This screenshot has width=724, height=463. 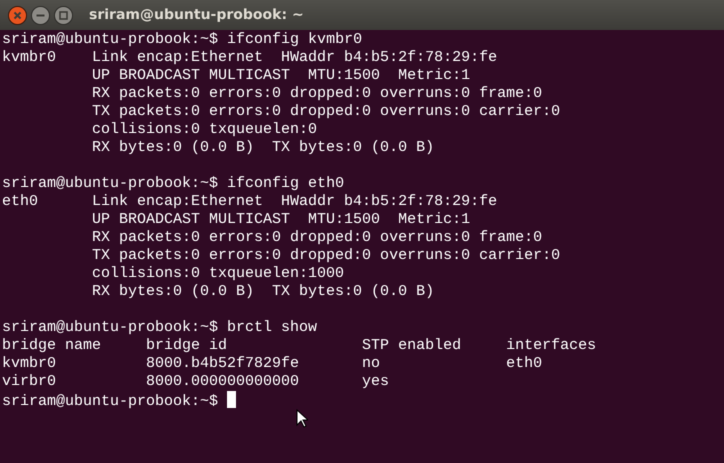 I want to click on mouse-pointer-icon, so click(x=302, y=418).